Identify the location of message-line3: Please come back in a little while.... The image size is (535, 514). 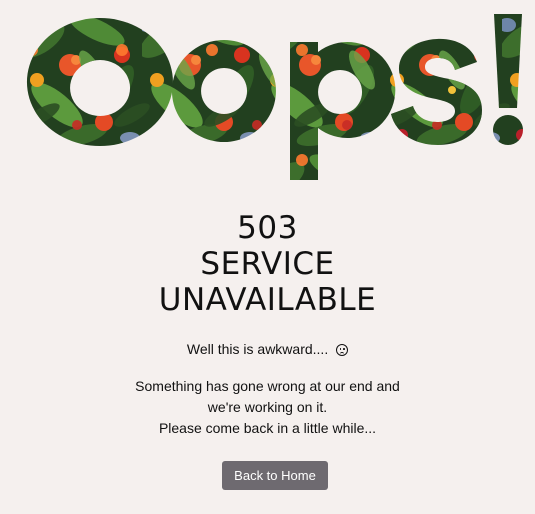
(267, 428).